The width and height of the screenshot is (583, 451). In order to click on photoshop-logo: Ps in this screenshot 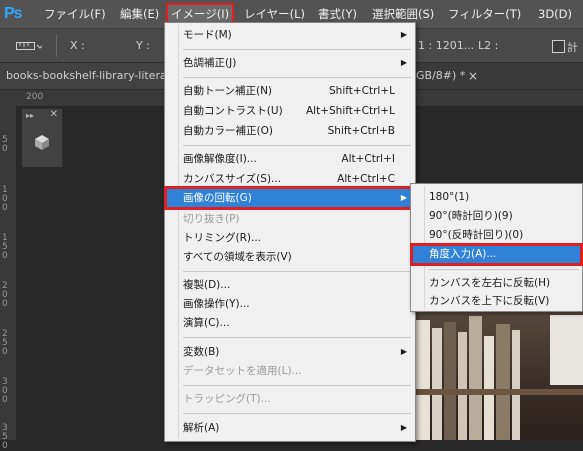, I will do `click(13, 13)`.